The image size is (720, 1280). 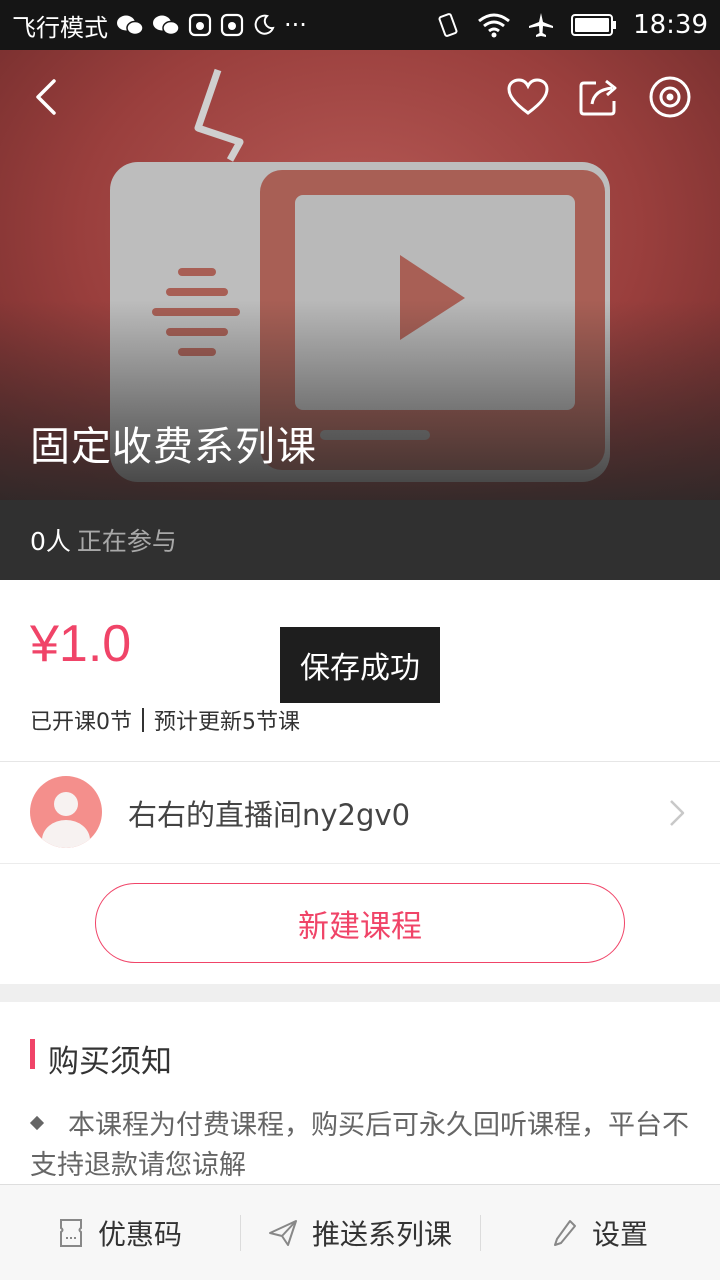 What do you see at coordinates (81, 644) in the screenshot?
I see `course-price: ¥1.0` at bounding box center [81, 644].